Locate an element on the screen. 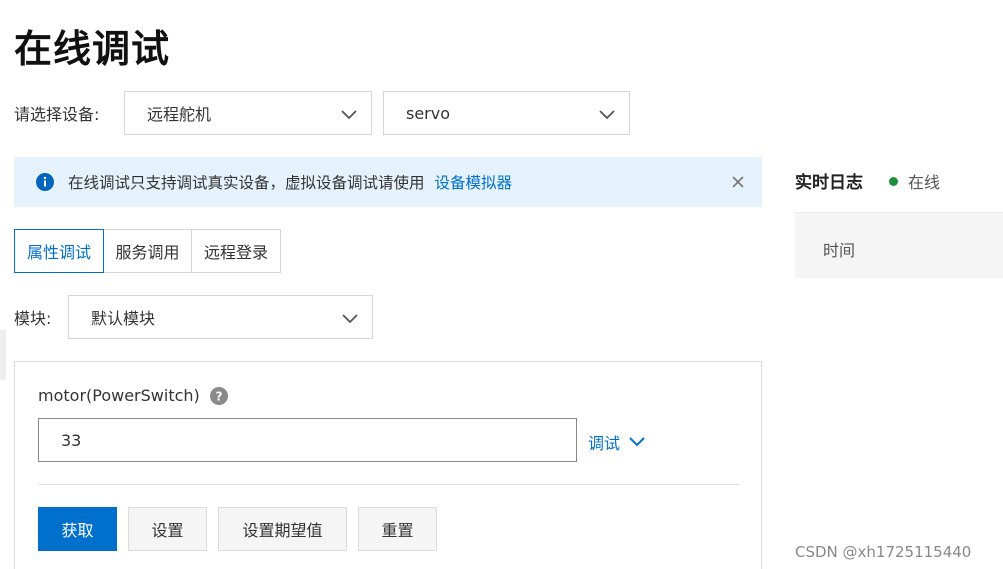 This screenshot has height=569, width=1003. module-select-value: 默认模块 is located at coordinates (123, 318).